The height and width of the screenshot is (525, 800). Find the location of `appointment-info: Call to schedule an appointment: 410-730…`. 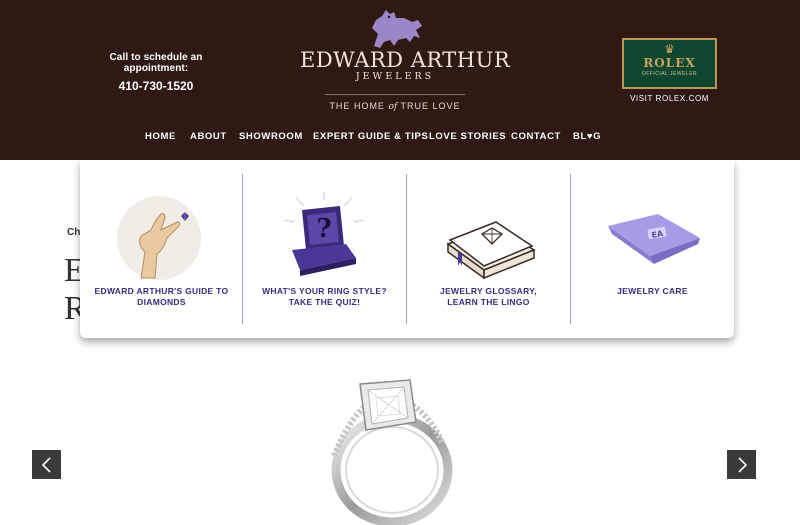

appointment-info: Call to schedule an appointment: 410-730… is located at coordinates (156, 72).